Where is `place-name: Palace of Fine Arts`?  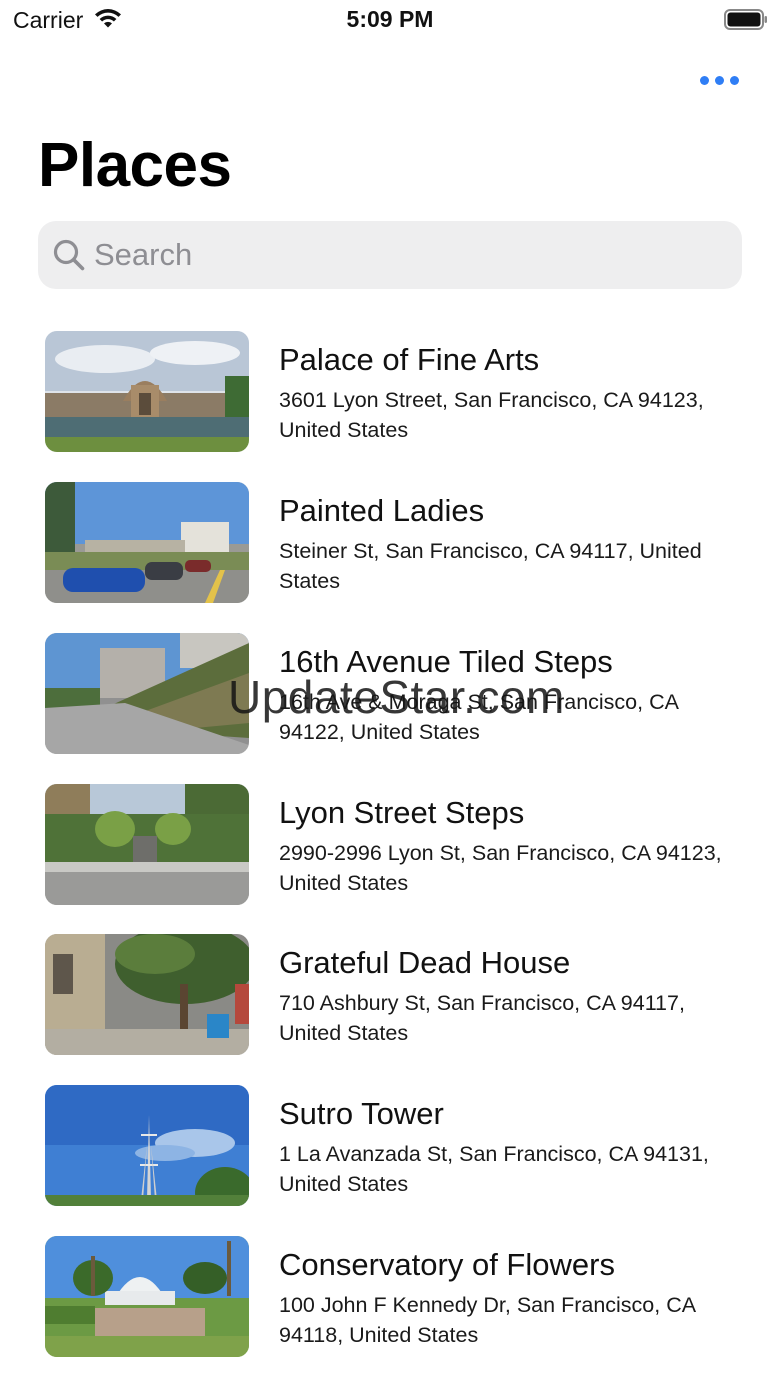 place-name: Palace of Fine Arts is located at coordinates (409, 359).